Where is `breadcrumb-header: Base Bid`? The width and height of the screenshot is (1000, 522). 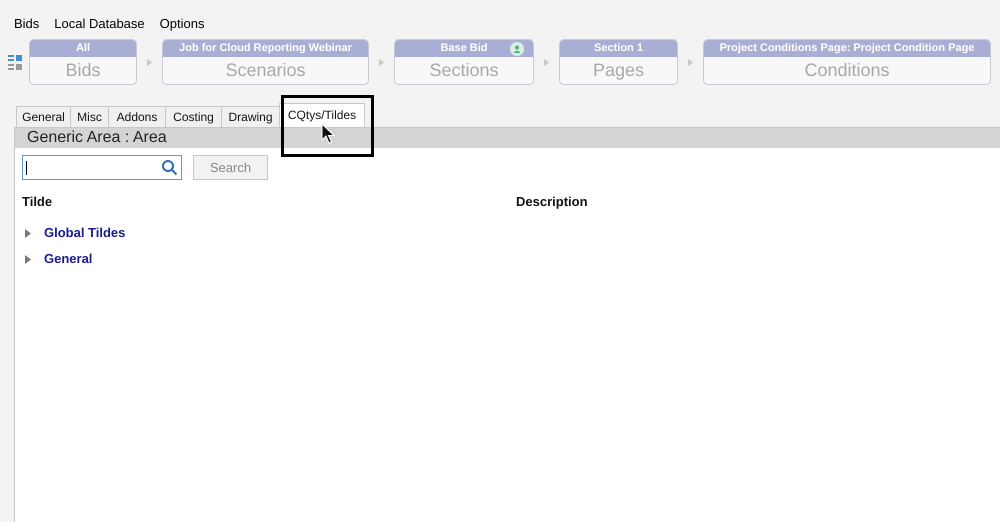 breadcrumb-header: Base Bid is located at coordinates (464, 48).